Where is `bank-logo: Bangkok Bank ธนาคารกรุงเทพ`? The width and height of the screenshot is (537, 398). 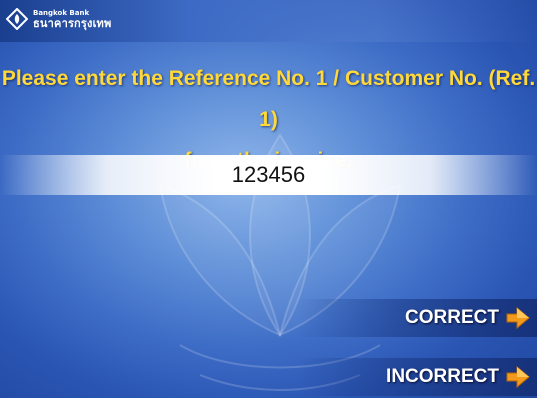
bank-logo: Bangkok Bank ธนาคารกรุงเทพ is located at coordinates (58, 19).